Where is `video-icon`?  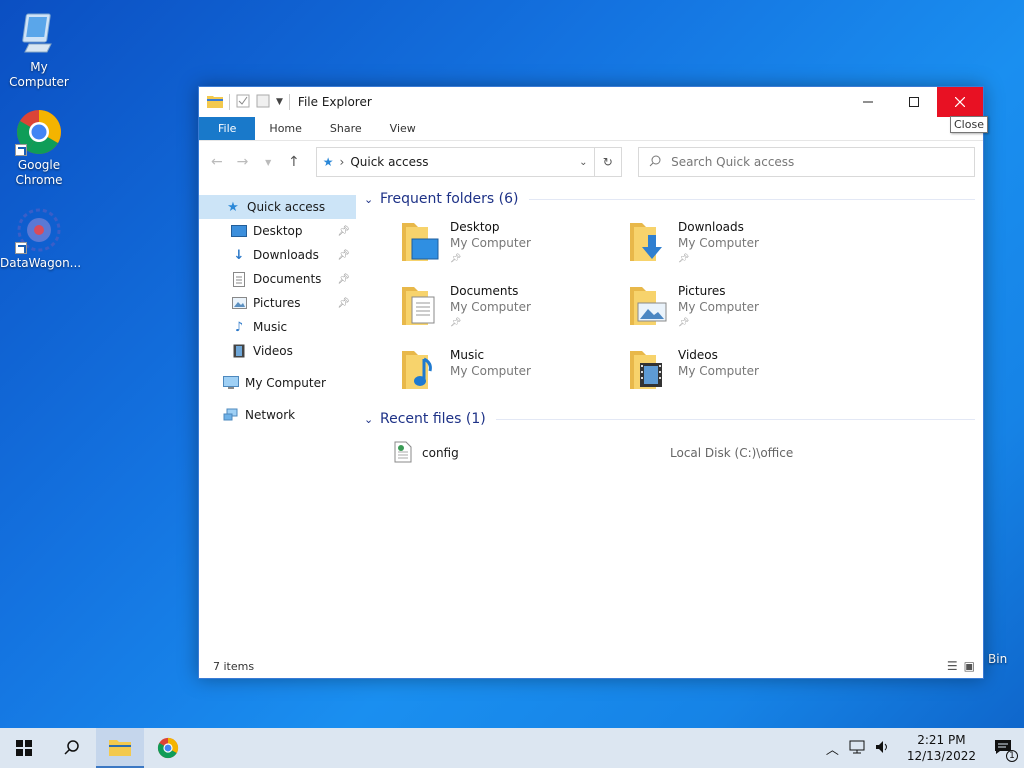 video-icon is located at coordinates (239, 351).